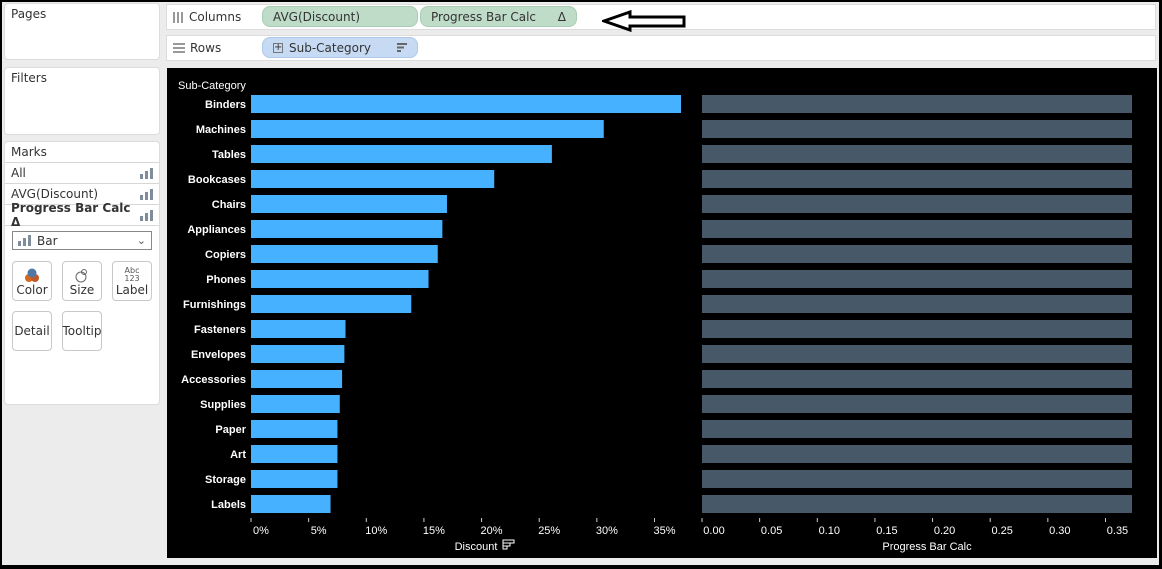 This screenshot has width=1162, height=569. What do you see at coordinates (221, 130) in the screenshot?
I see `row-label: Machines` at bounding box center [221, 130].